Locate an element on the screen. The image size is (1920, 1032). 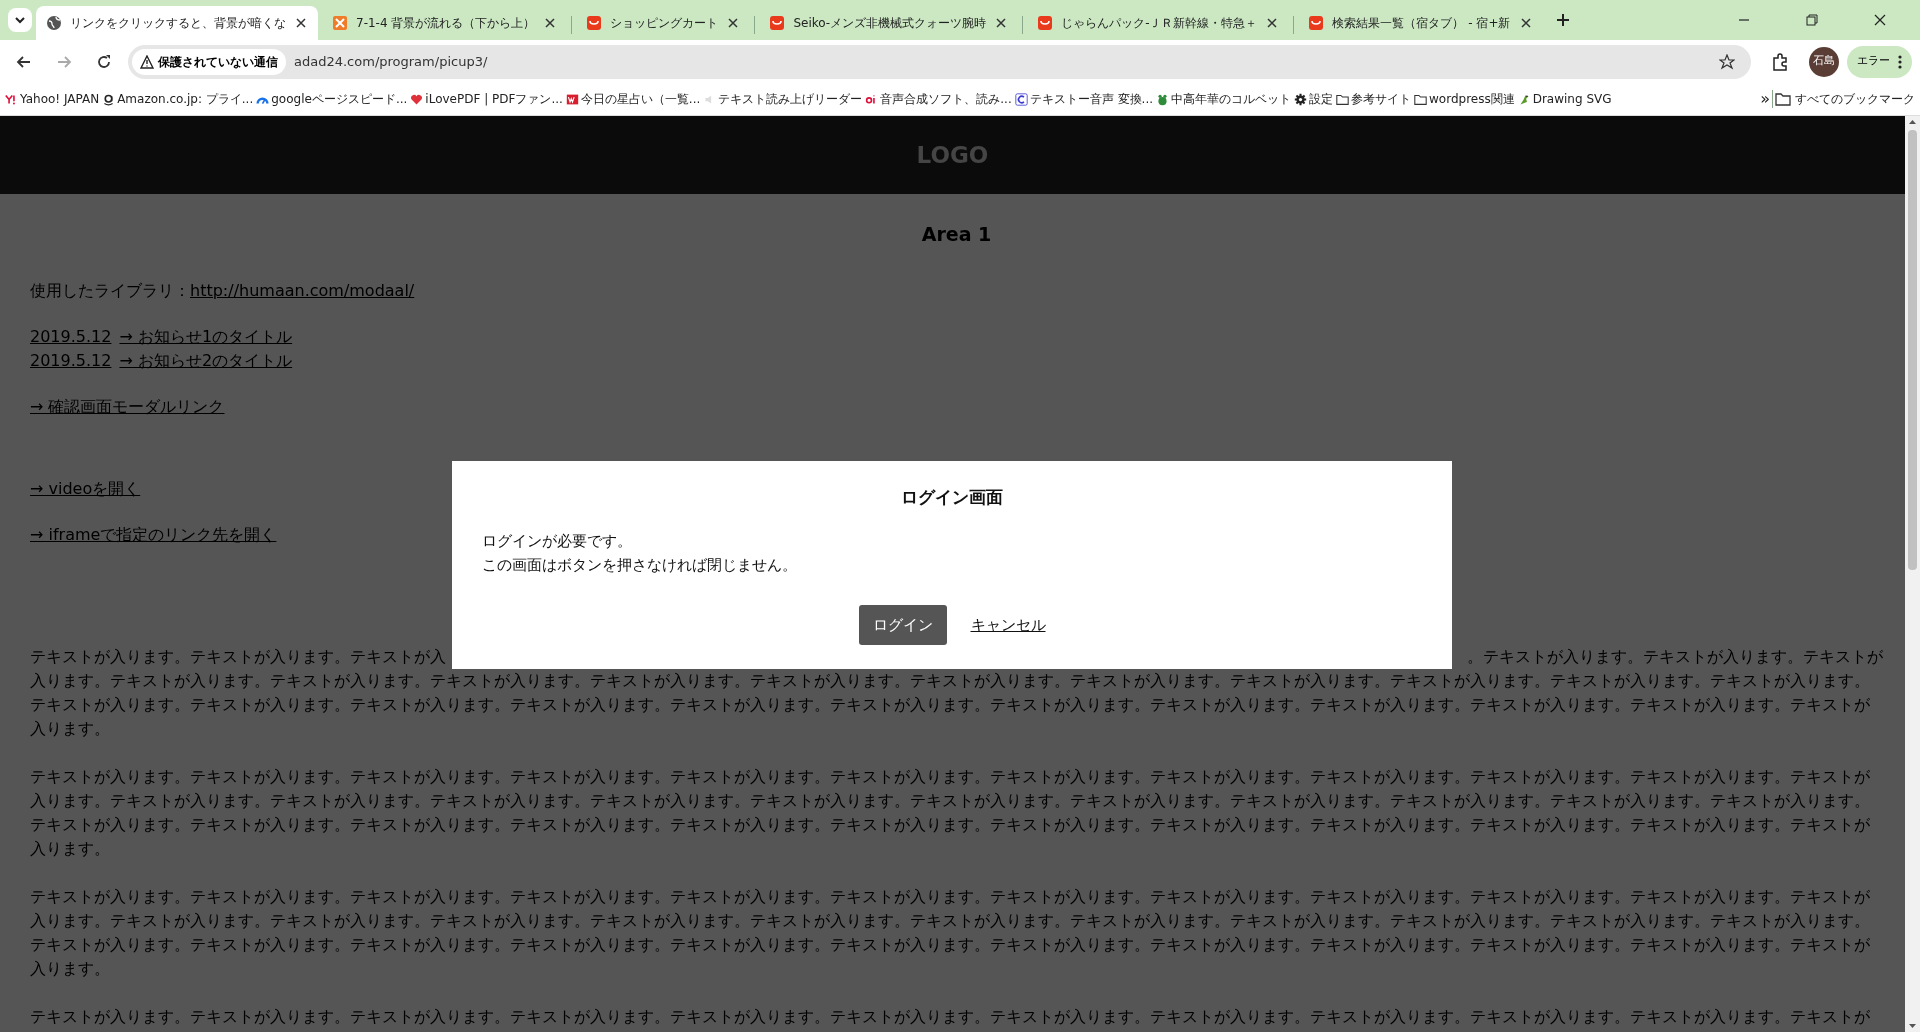
paragraph-text: 入ります。テキストが入ります。テキストが入ります。テキストが入ります。テキストが入ります。テキストが入ります。テキストが入ります。テキストが入ります。テキストが入ります。テキストが入ります。テキストが入ります。テキストが入ります。テキストが入ります。テキストが入ります。テキストが入ります。テキストが入ります。テキストが入ります。テキストが入ります。テキストが入ります。テキストが入ります。テキストが入ります。テキストが入ります。テキストが入ります。テキストが入ります。 is located at coordinates (950, 704).